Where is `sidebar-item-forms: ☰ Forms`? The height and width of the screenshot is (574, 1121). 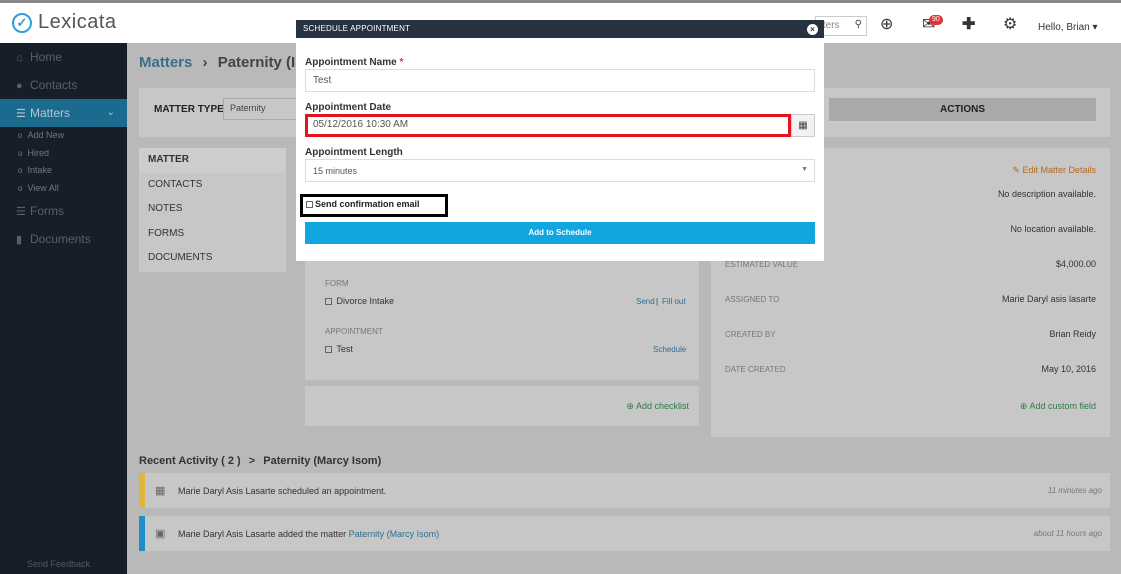 sidebar-item-forms: ☰ Forms is located at coordinates (63, 211).